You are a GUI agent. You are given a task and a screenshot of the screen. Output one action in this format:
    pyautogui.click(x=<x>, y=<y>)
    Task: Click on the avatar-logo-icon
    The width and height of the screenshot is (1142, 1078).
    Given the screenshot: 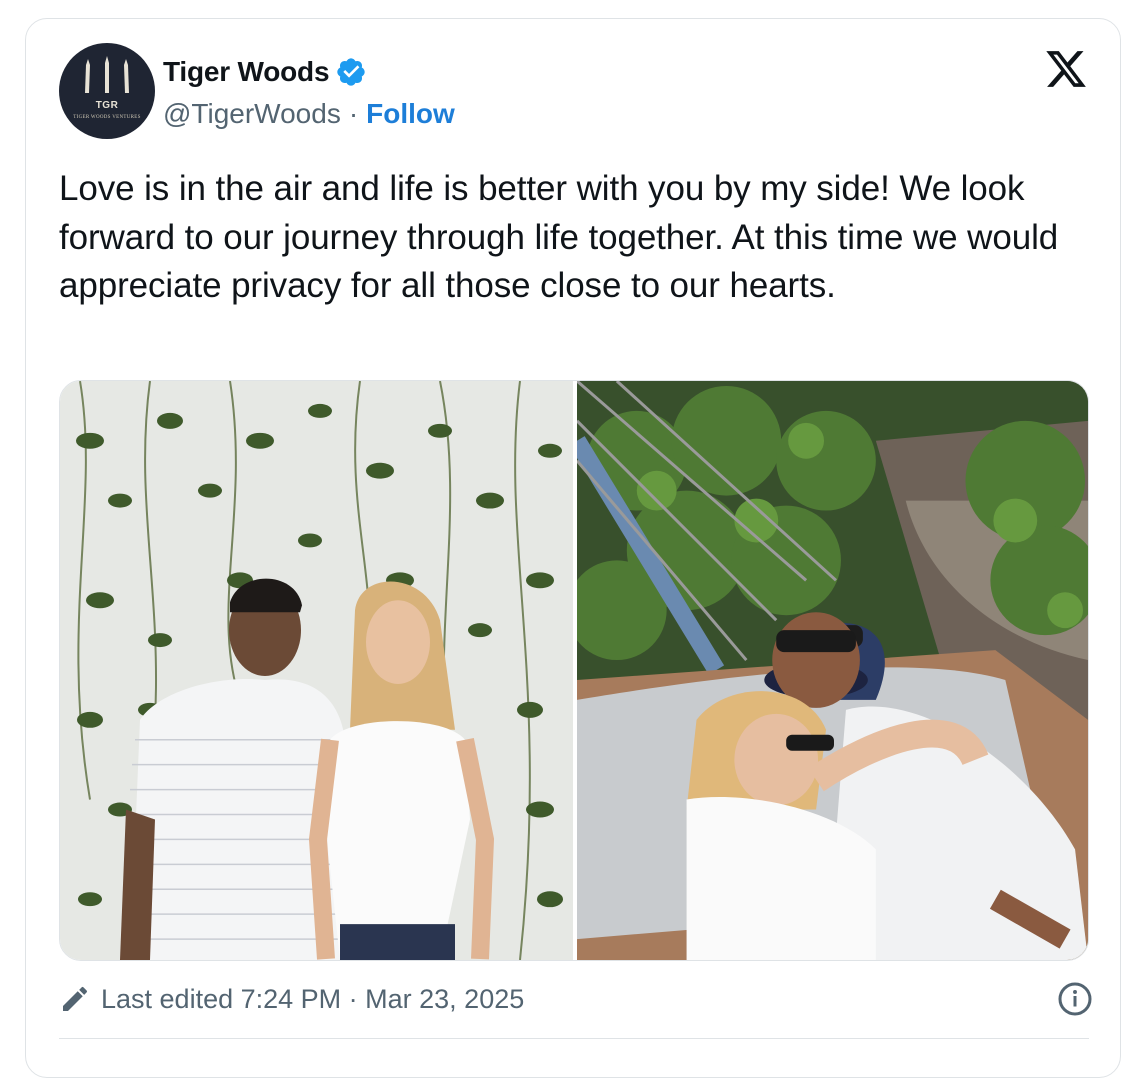 What is the action you would take?
    pyautogui.click(x=107, y=74)
    